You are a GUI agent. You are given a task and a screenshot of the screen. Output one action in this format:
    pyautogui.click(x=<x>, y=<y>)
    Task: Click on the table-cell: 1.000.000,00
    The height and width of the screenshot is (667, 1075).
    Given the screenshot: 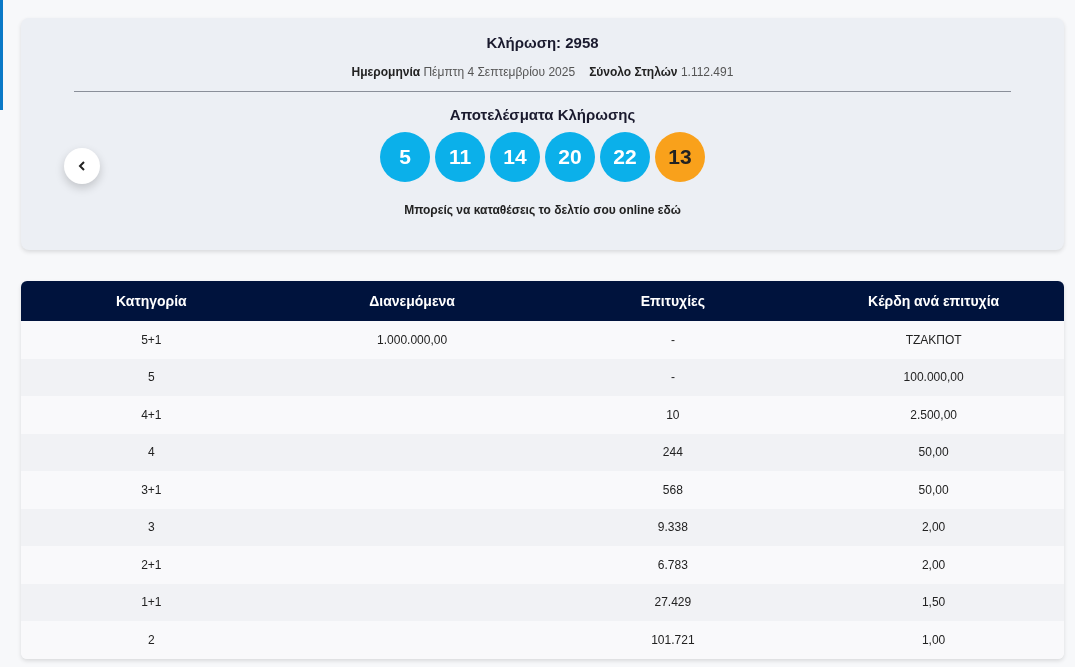 What is the action you would take?
    pyautogui.click(x=412, y=339)
    